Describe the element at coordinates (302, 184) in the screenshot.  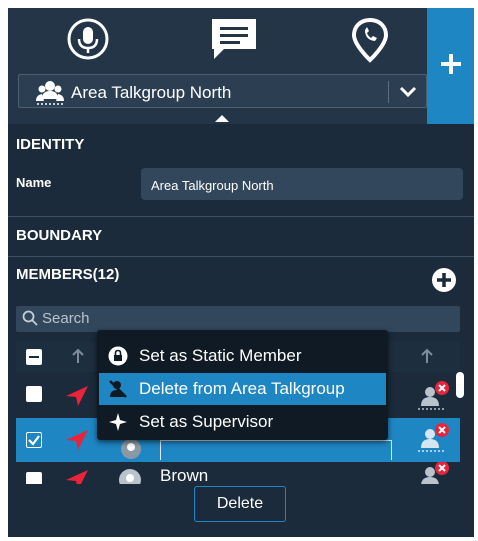
I see `name-field: Area Talkgroup North` at that location.